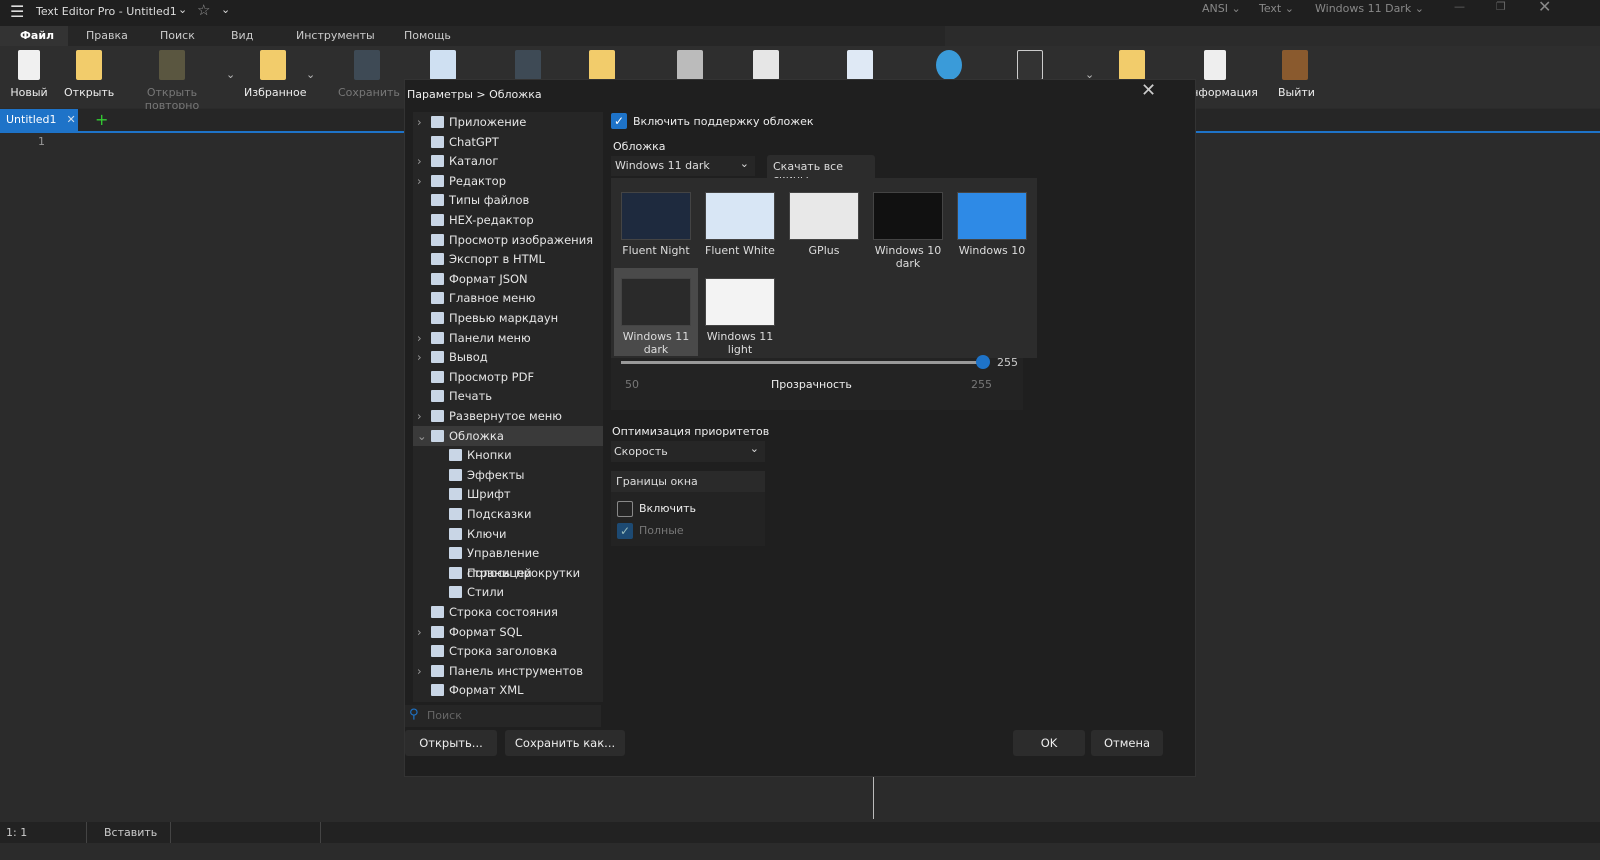 This screenshot has width=1600, height=860. What do you see at coordinates (508, 494) in the screenshot?
I see `tree-item: Шрифт` at bounding box center [508, 494].